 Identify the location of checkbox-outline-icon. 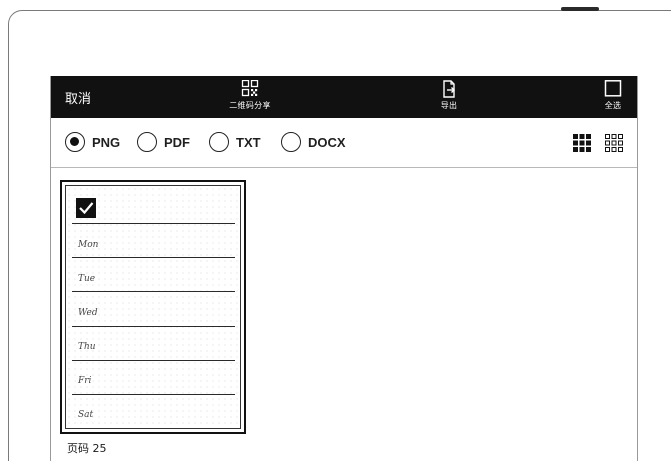
(613, 88).